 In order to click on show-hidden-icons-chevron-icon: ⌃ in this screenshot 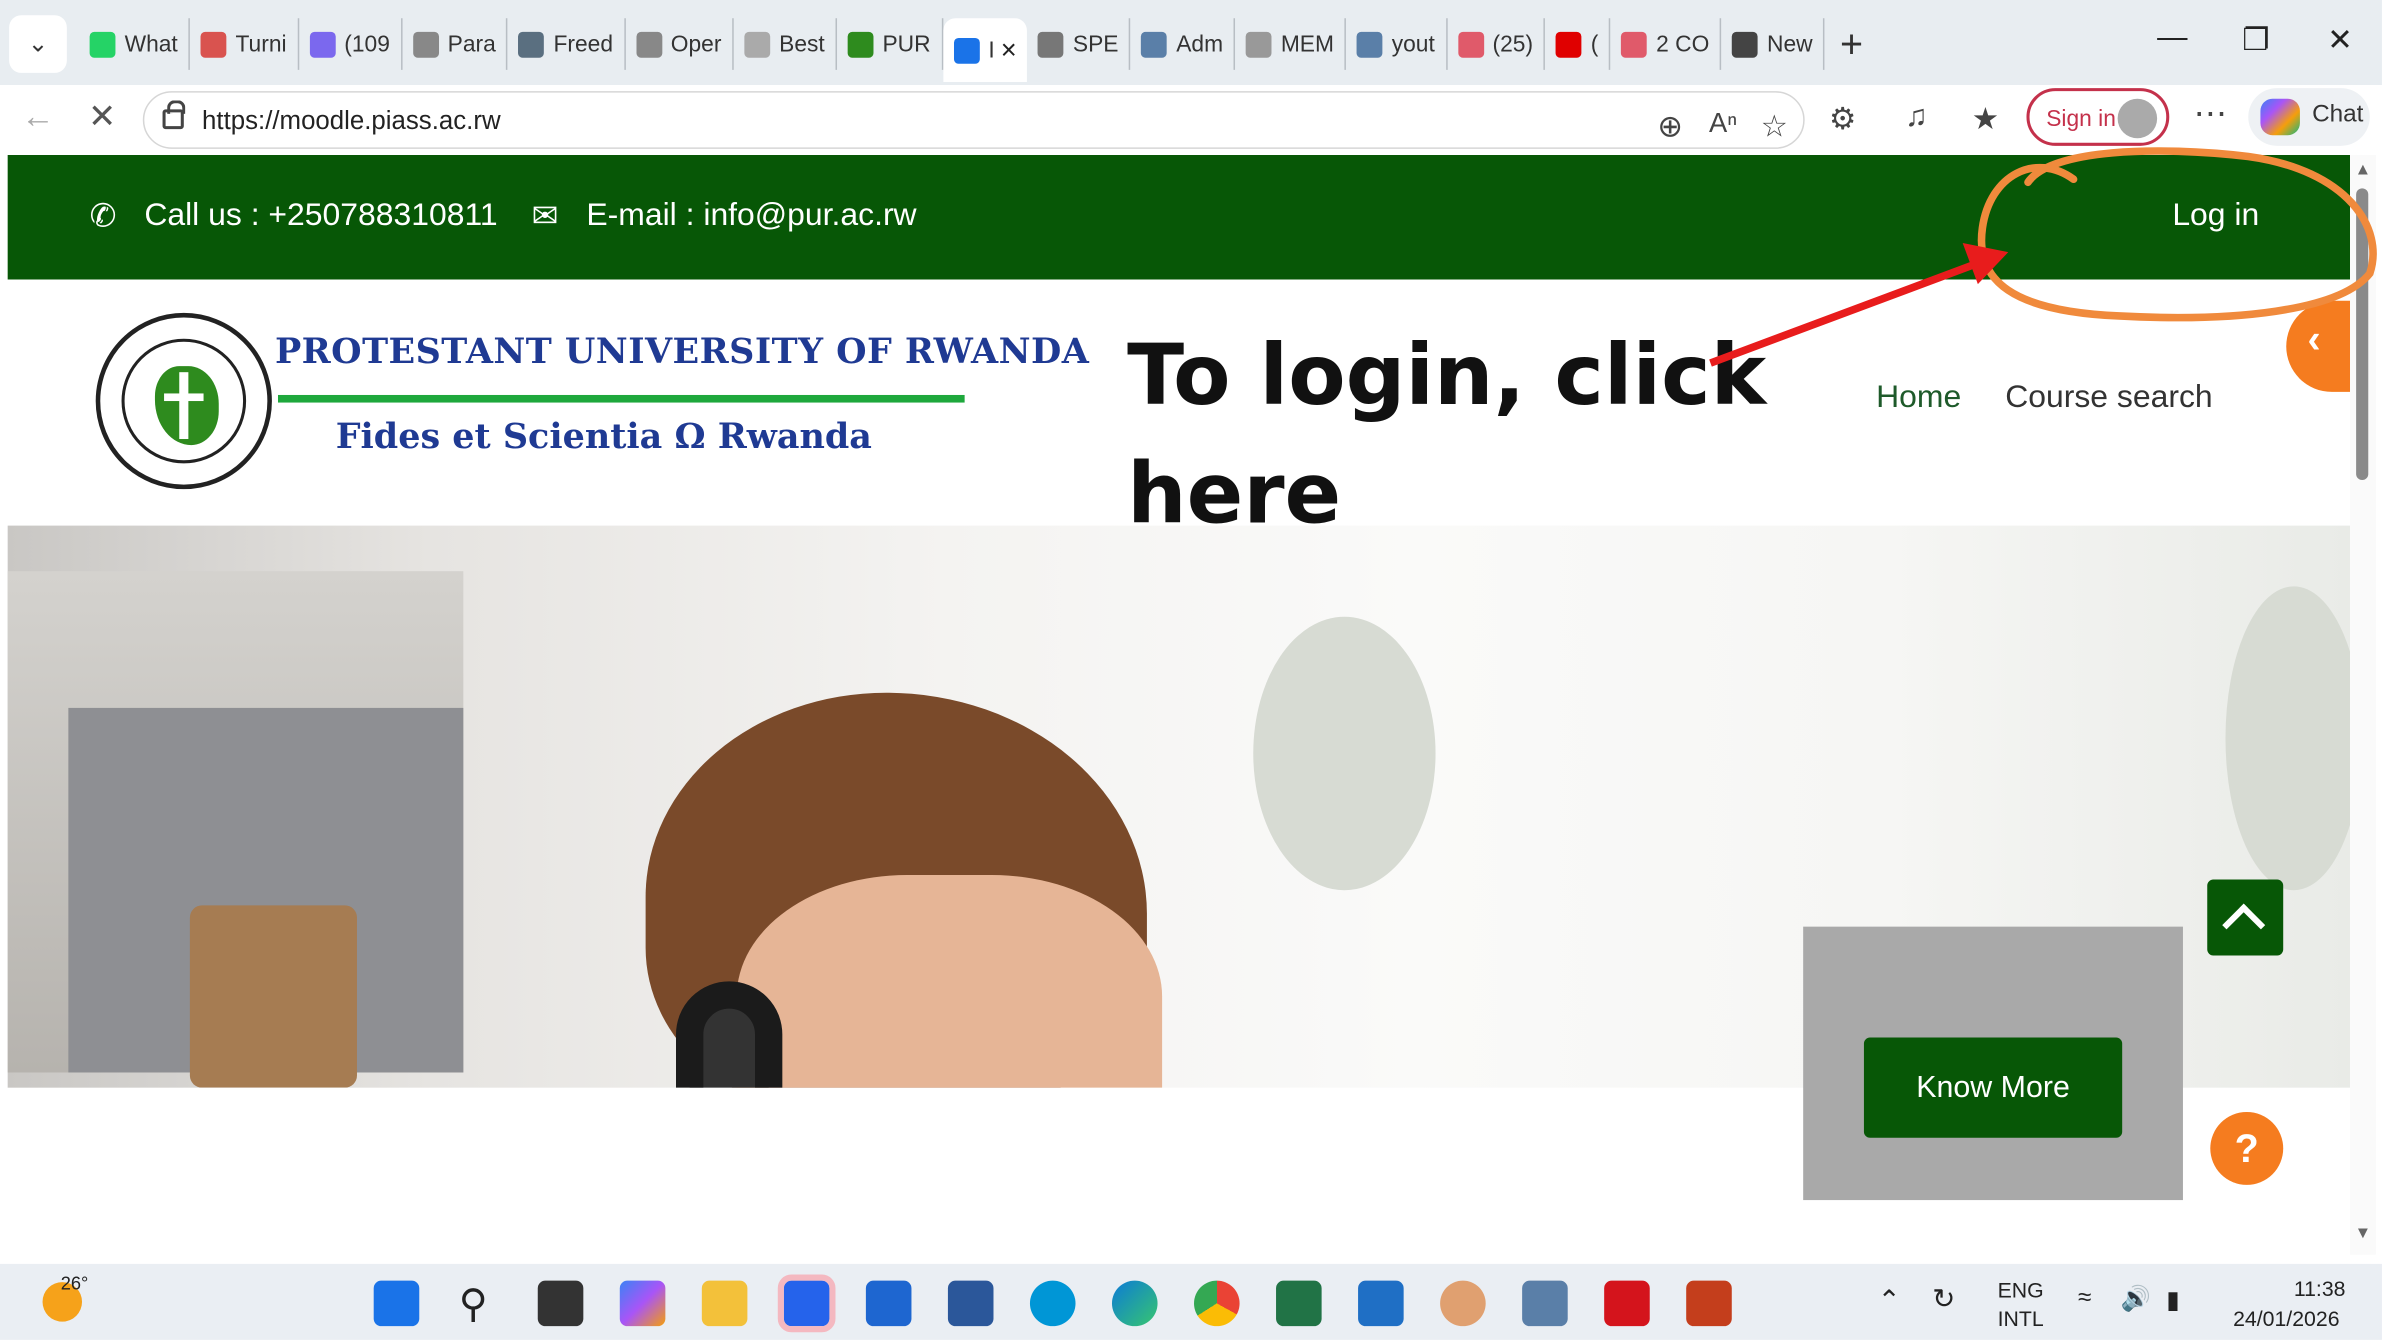, I will do `click(1889, 1301)`.